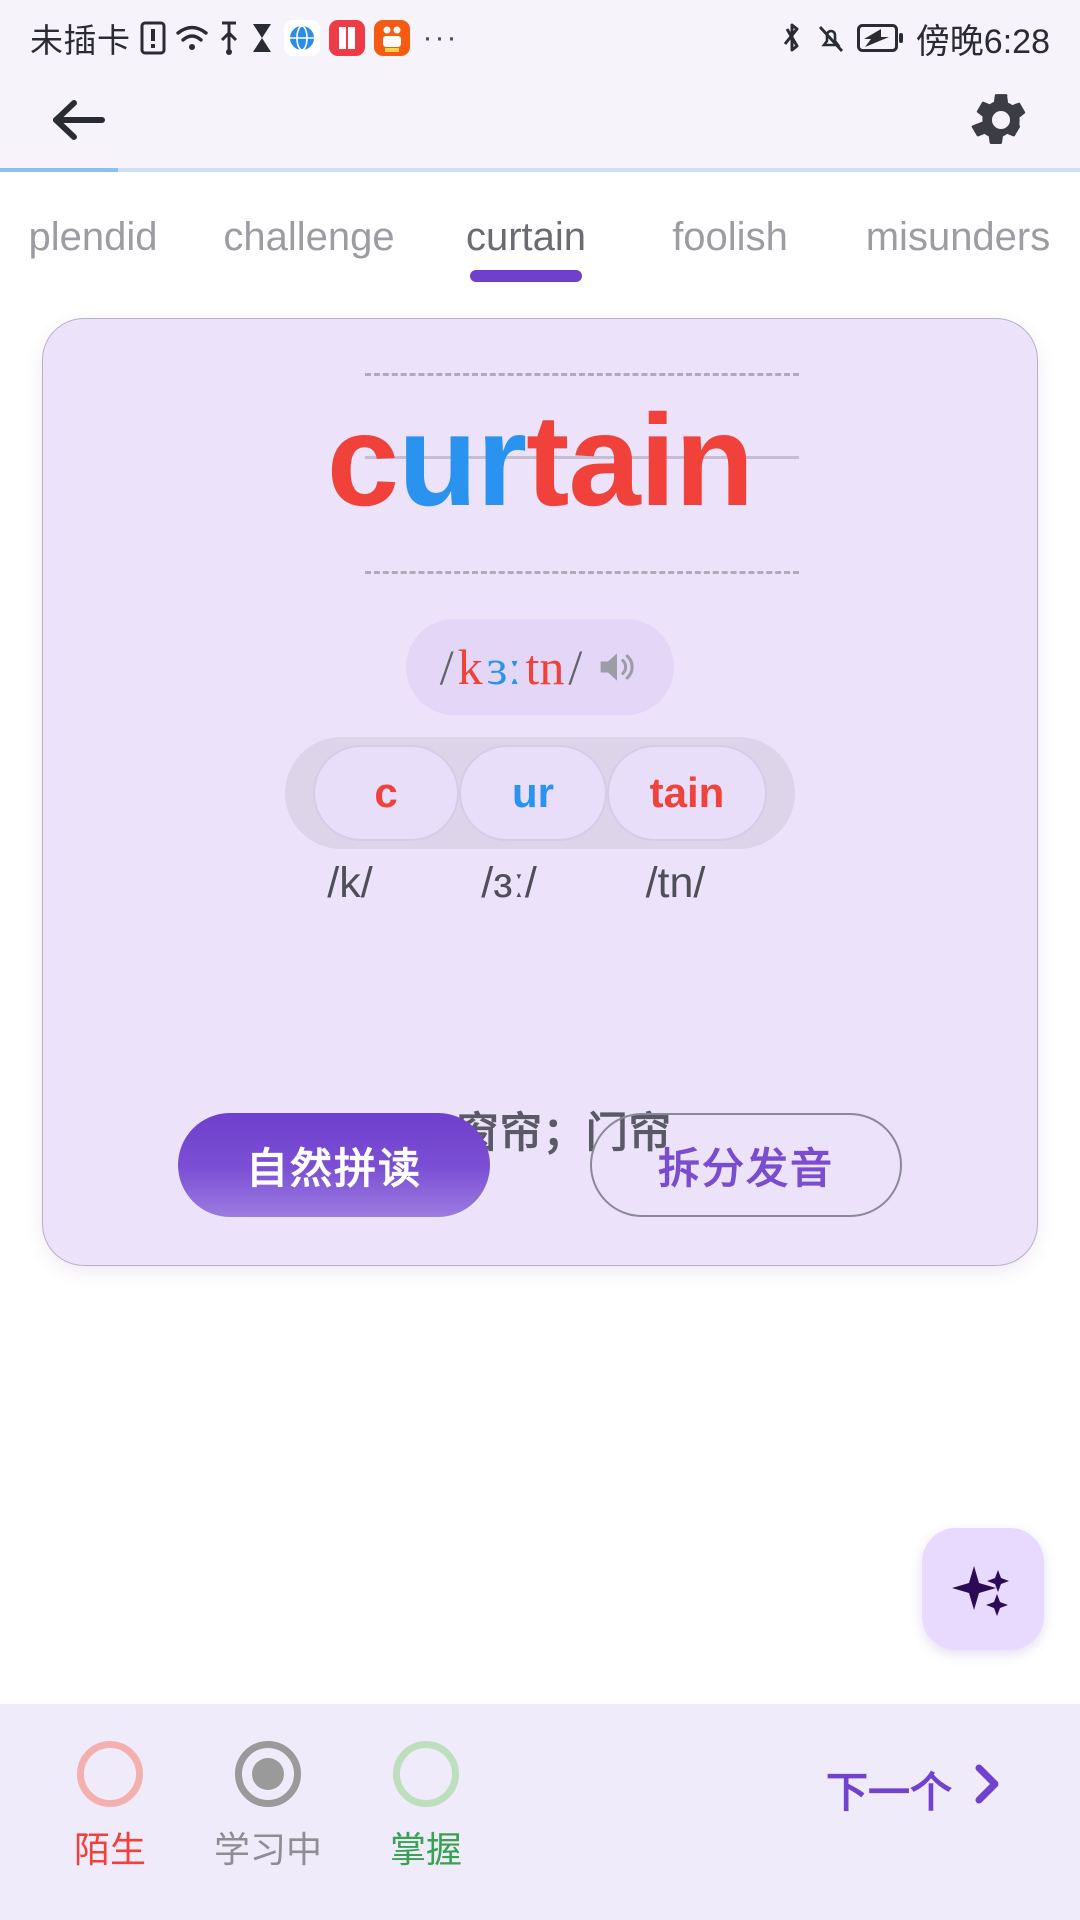 The width and height of the screenshot is (1080, 1920). What do you see at coordinates (526, 275) in the screenshot?
I see `tab-indicator` at bounding box center [526, 275].